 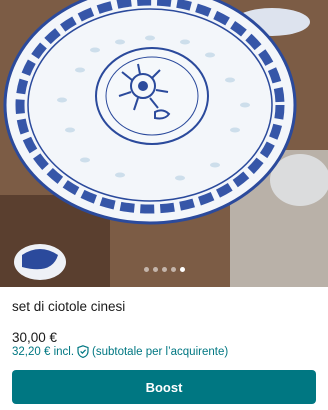 What do you see at coordinates (69, 306) in the screenshot?
I see `listing-title: set di ciotole cinesi` at bounding box center [69, 306].